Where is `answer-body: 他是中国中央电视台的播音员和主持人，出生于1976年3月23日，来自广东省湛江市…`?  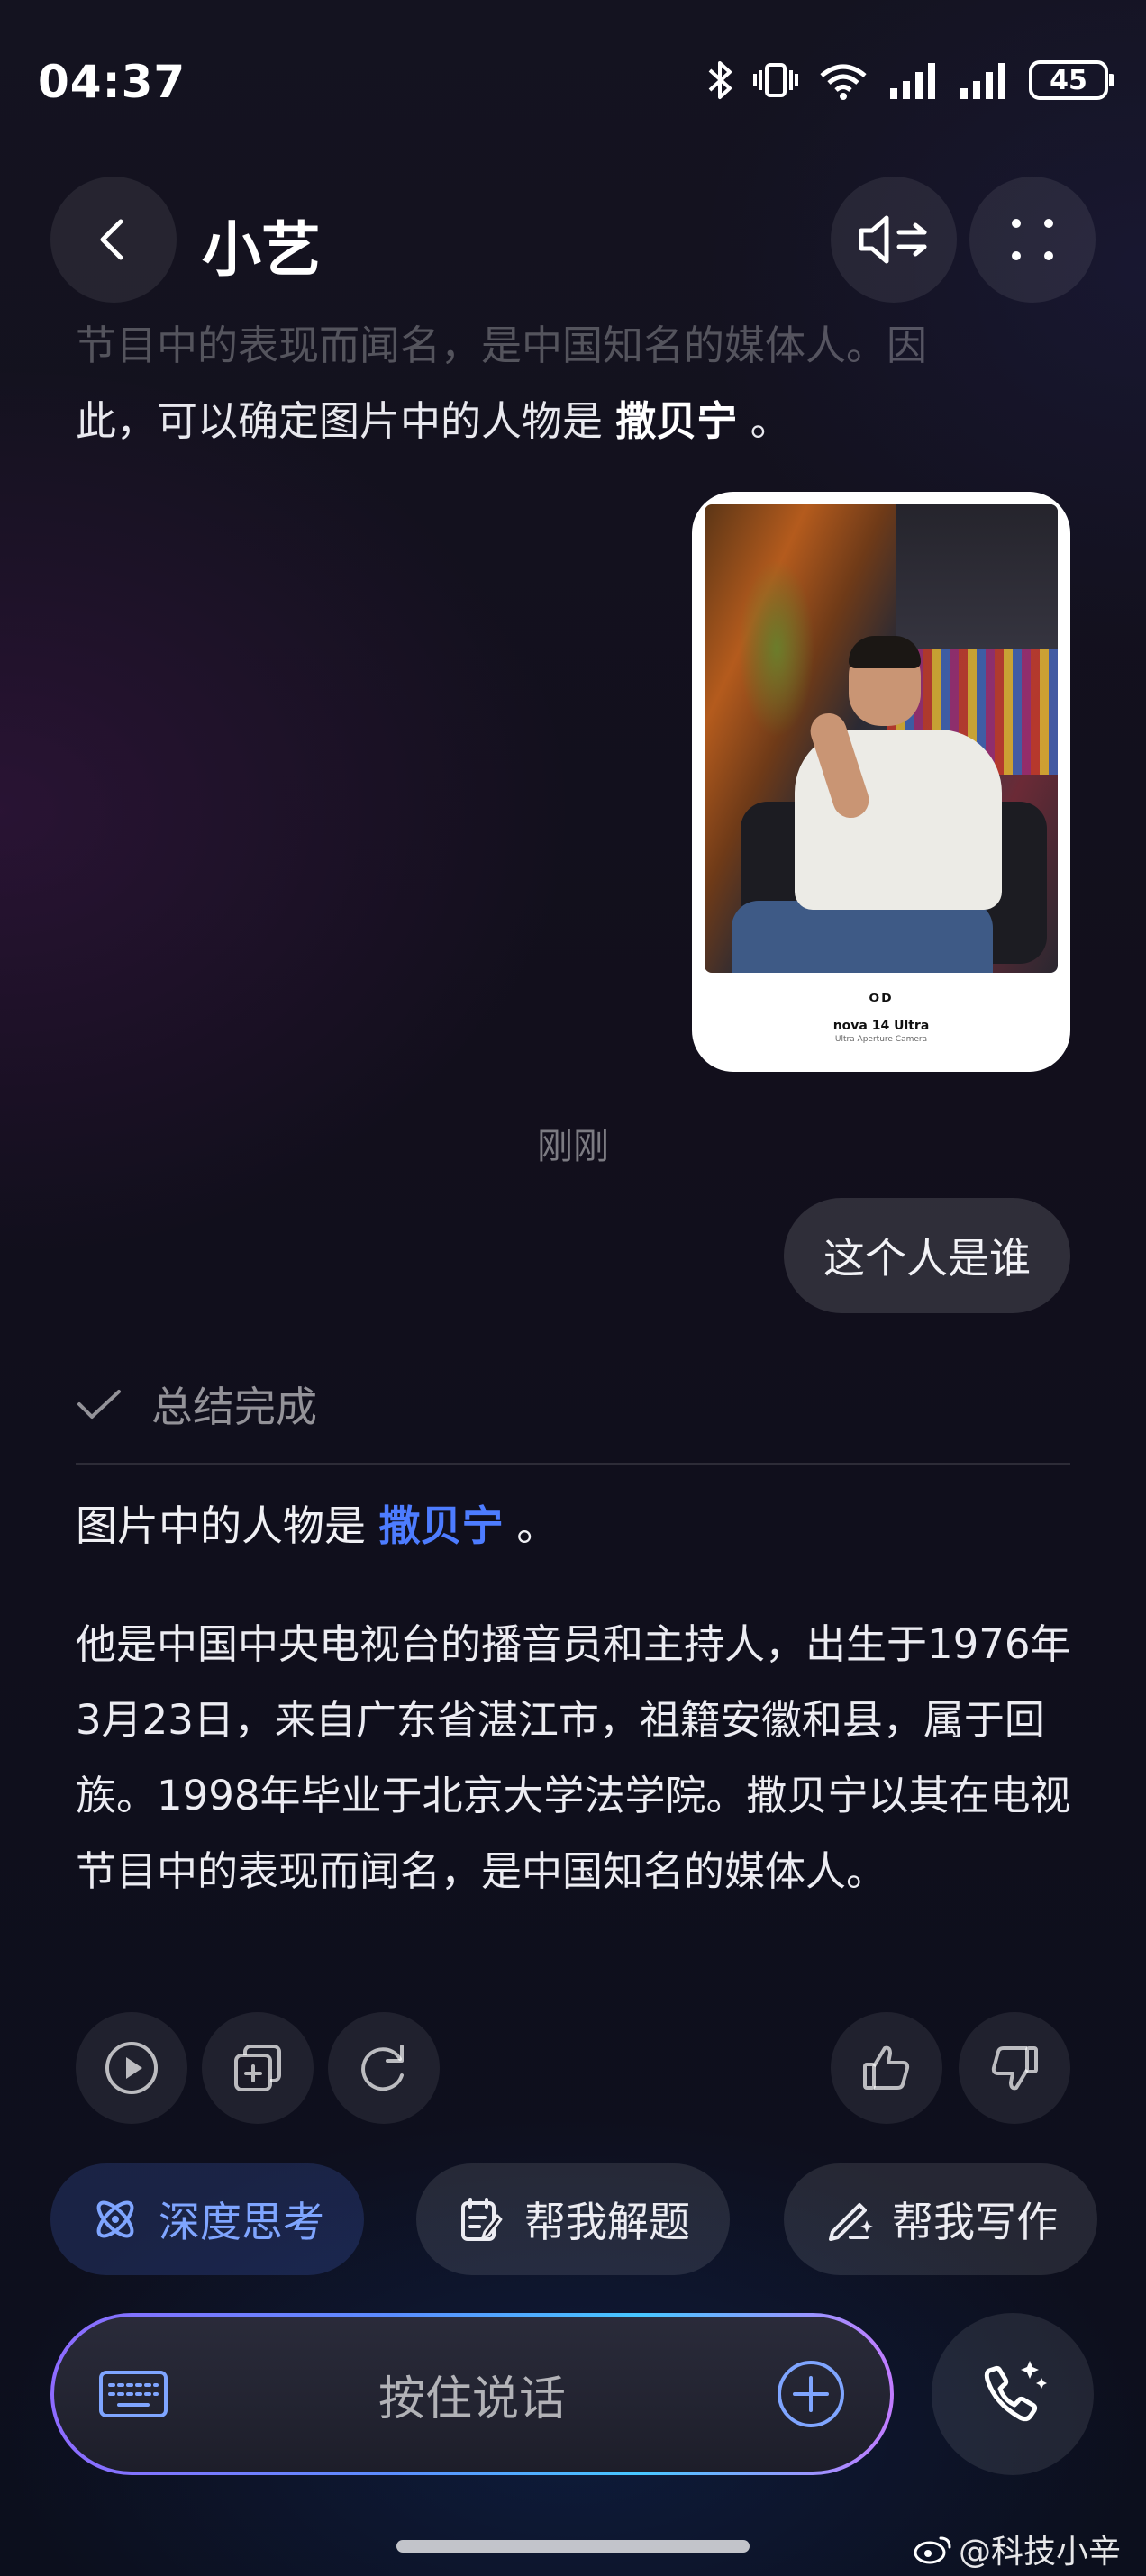 answer-body: 他是中国中央电视台的播音员和主持人，出生于1976年3月23日，来自广东省湛江市… is located at coordinates (574, 1757).